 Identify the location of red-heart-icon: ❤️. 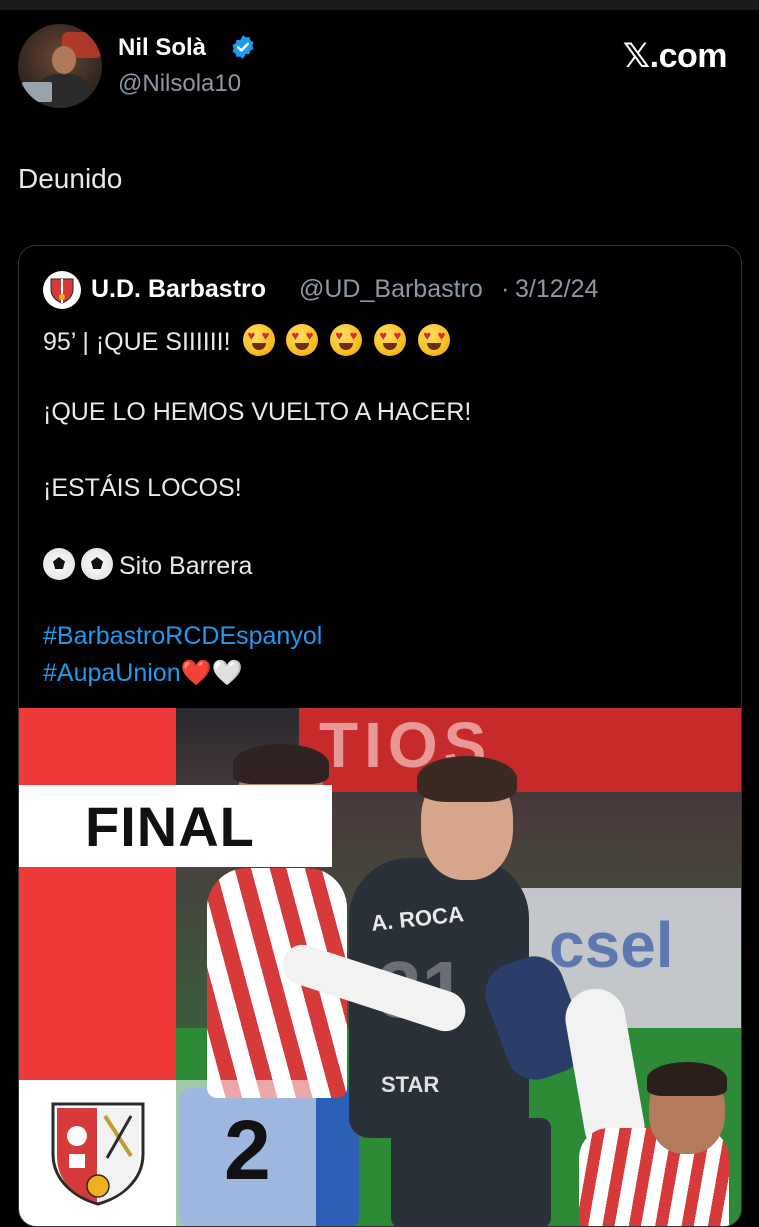
(196, 673).